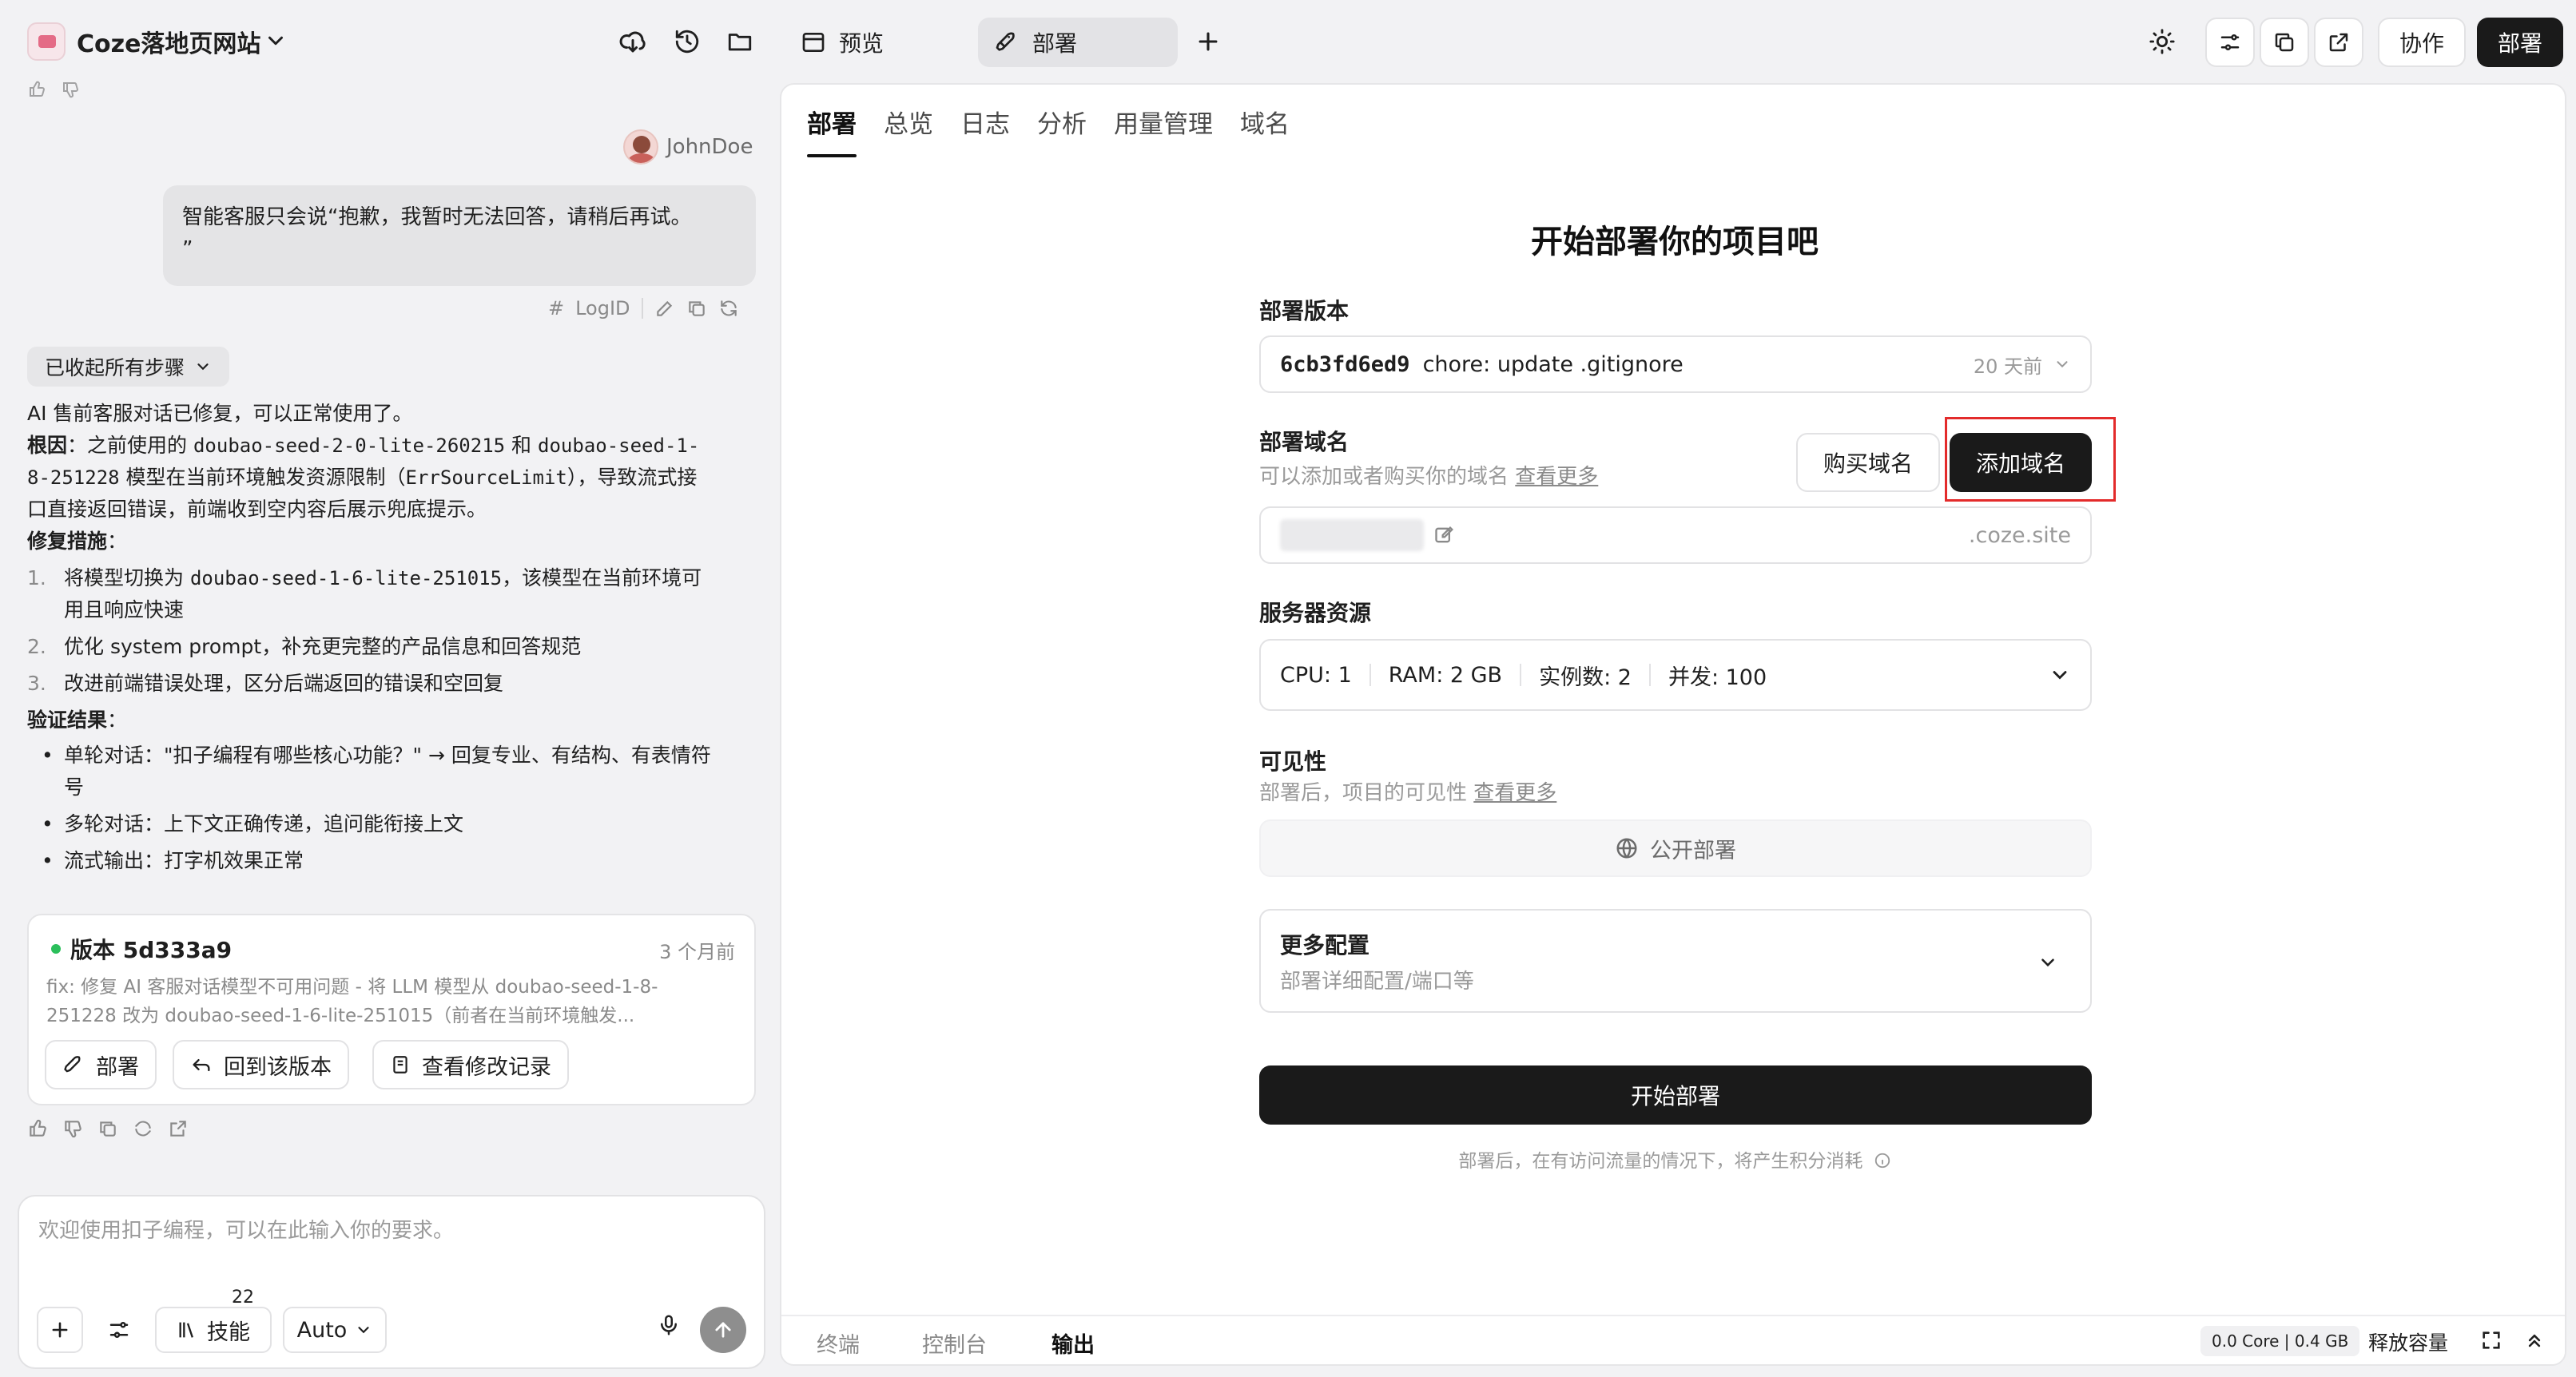 This screenshot has height=1377, width=2576. What do you see at coordinates (1163, 130) in the screenshot?
I see `subtab-usage: 用量管理` at bounding box center [1163, 130].